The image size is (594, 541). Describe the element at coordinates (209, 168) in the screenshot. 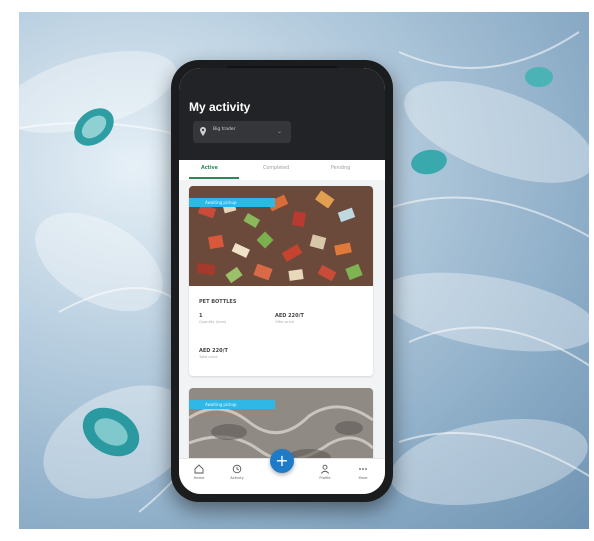

I see `tab-active: Active` at that location.